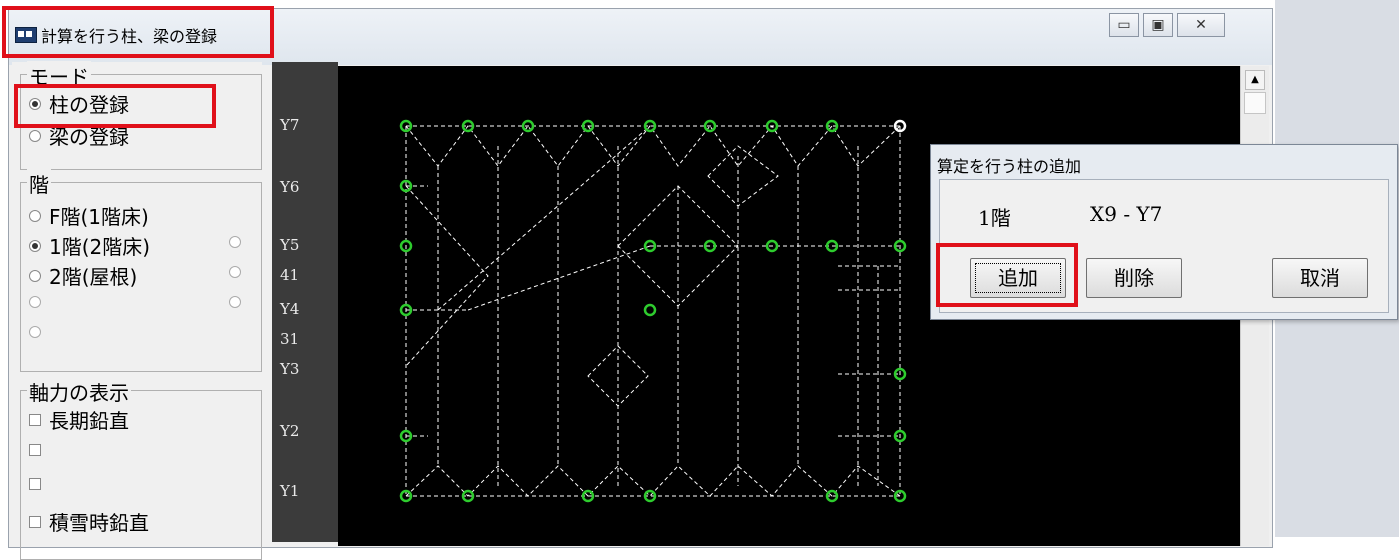  I want to click on floor-1-radio: 1階(2階床), so click(89, 245).